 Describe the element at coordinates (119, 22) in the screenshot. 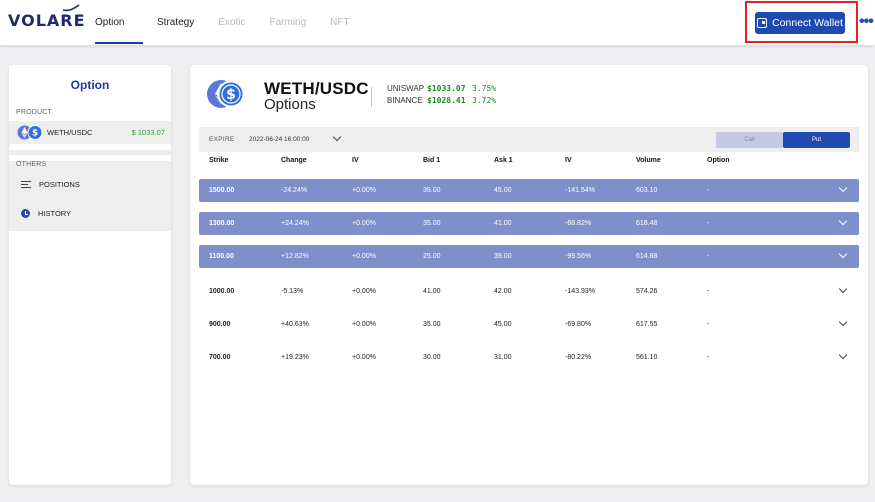

I see `tab-option: Option` at that location.